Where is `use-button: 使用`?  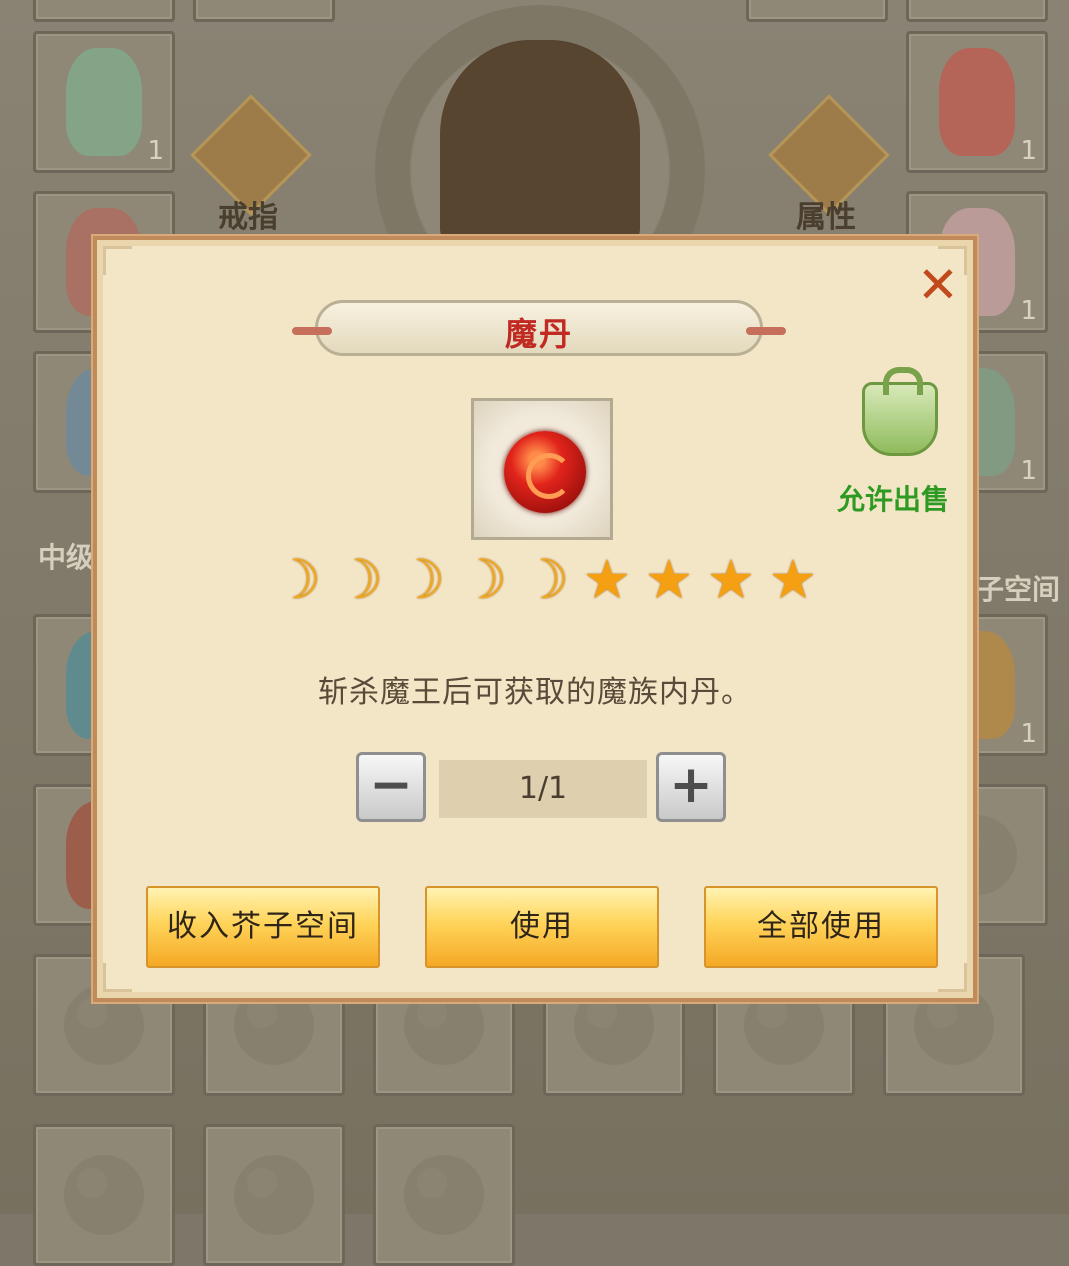
use-button: 使用 is located at coordinates (542, 927).